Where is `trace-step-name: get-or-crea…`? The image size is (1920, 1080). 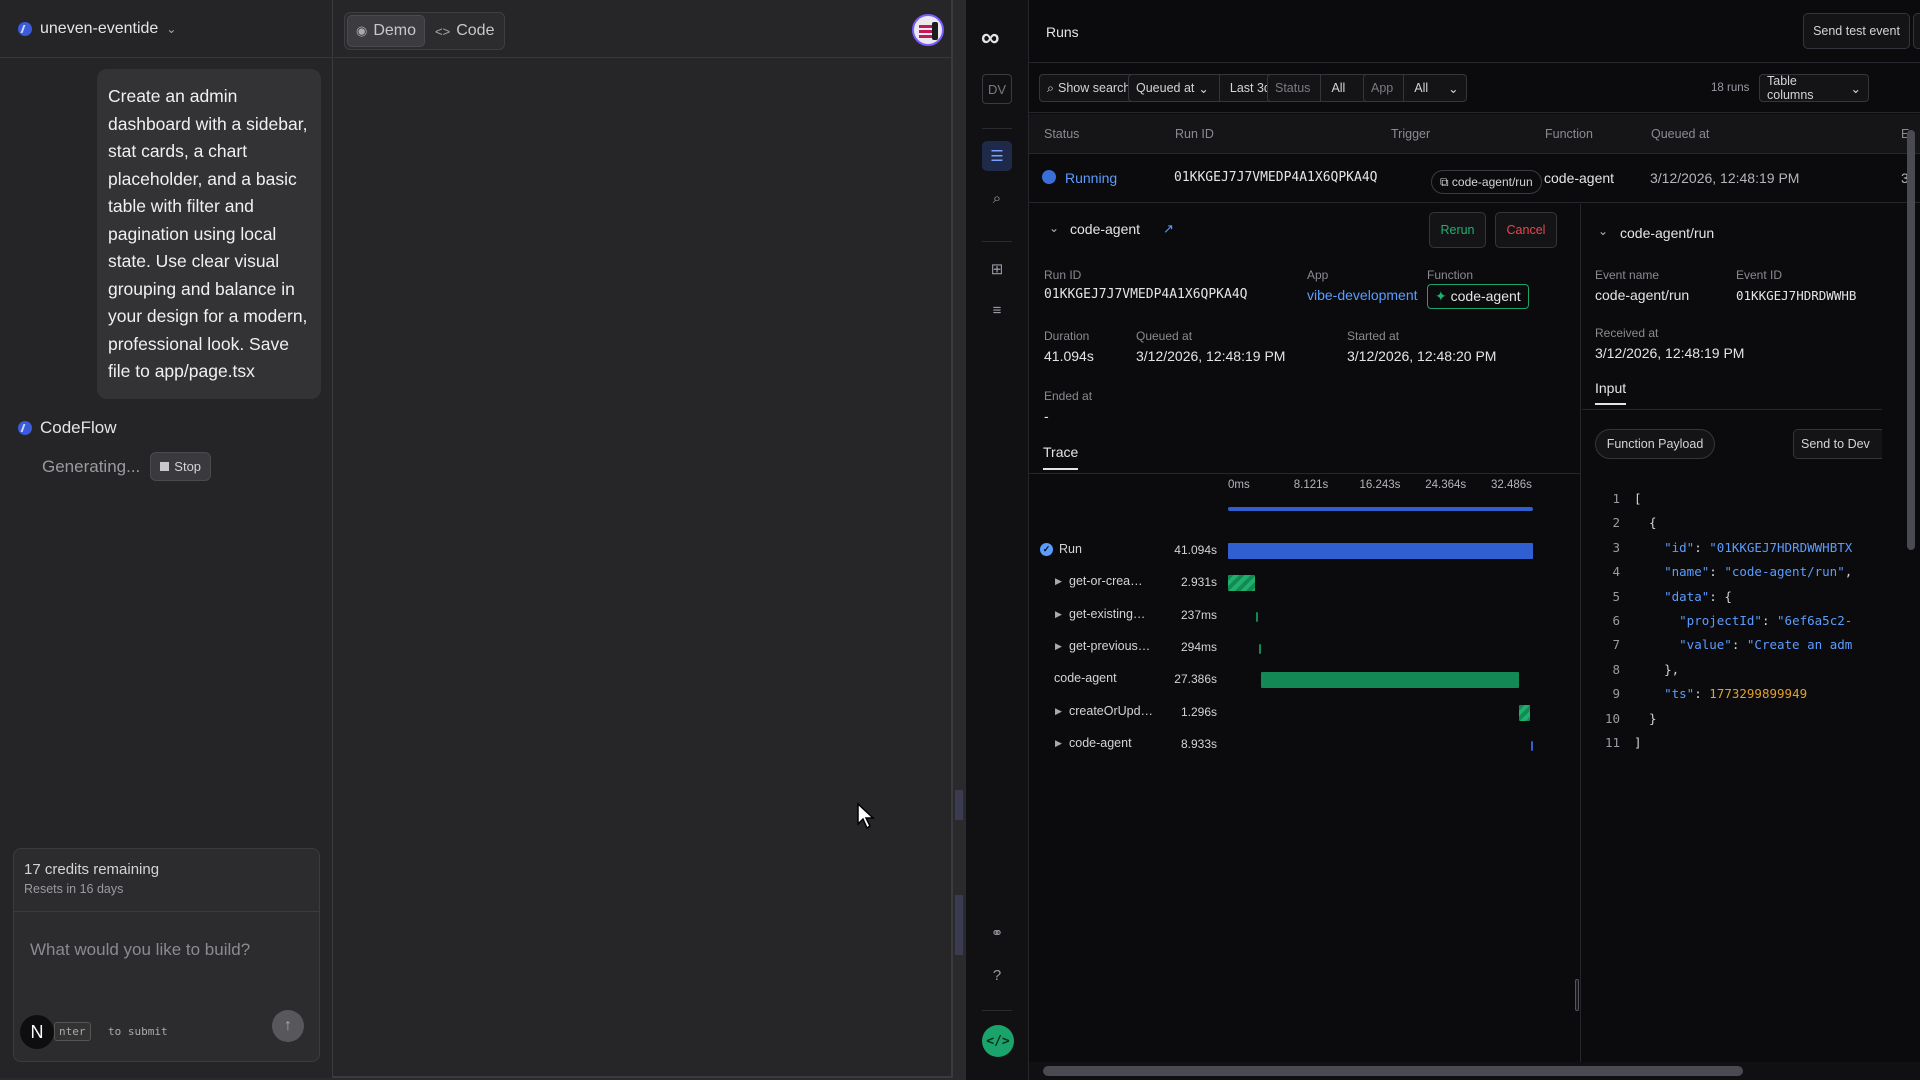 trace-step-name: get-or-crea… is located at coordinates (1106, 581).